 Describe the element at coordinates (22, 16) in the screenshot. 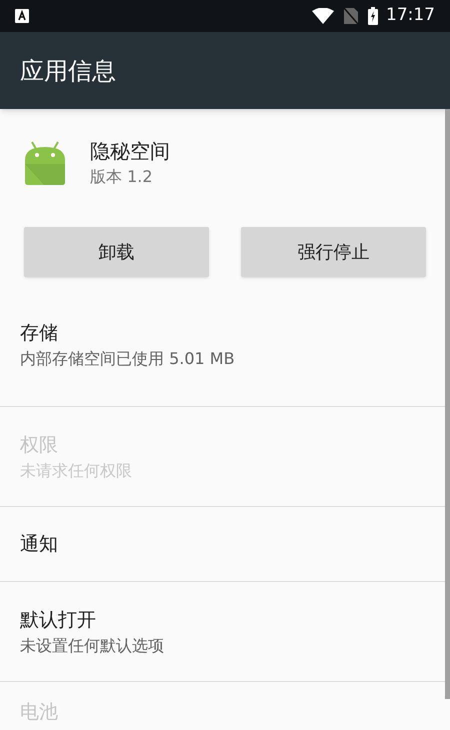

I see `notification-icon` at that location.